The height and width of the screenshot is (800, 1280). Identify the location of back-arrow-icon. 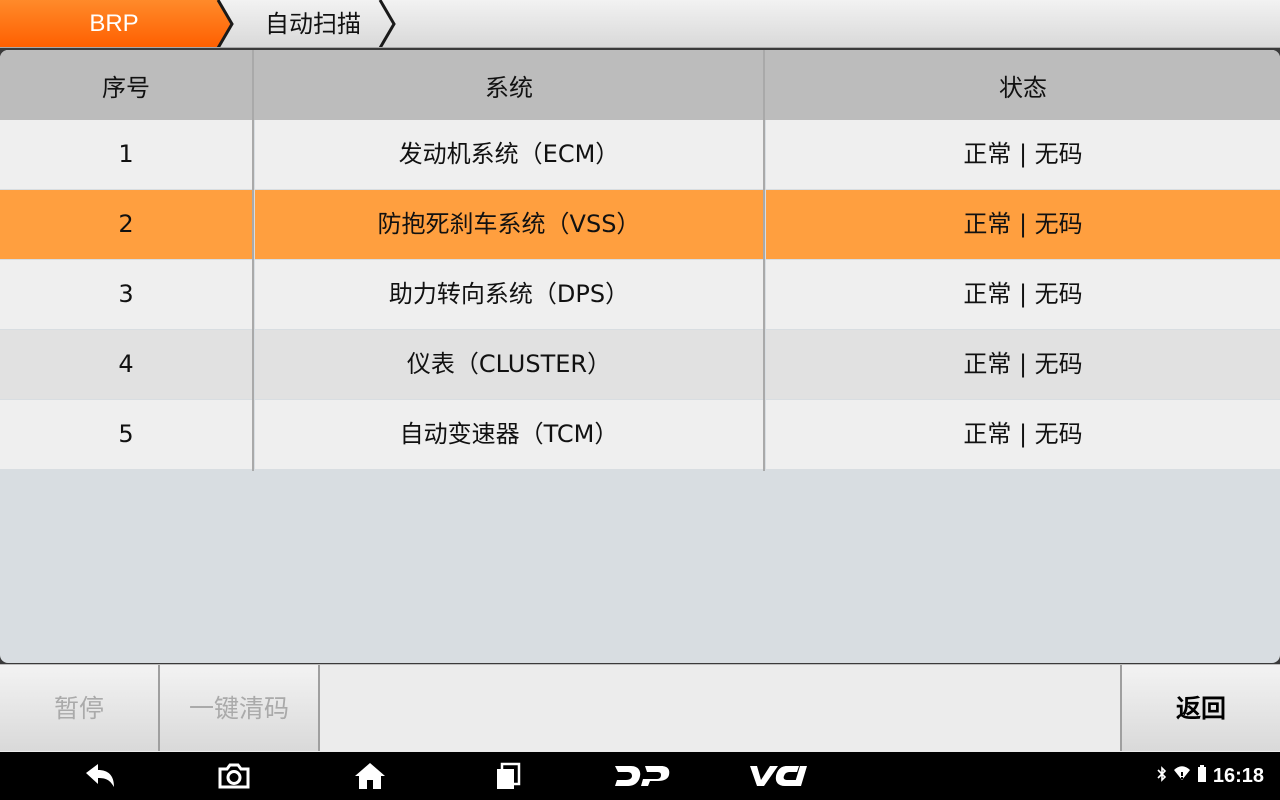
(100, 776).